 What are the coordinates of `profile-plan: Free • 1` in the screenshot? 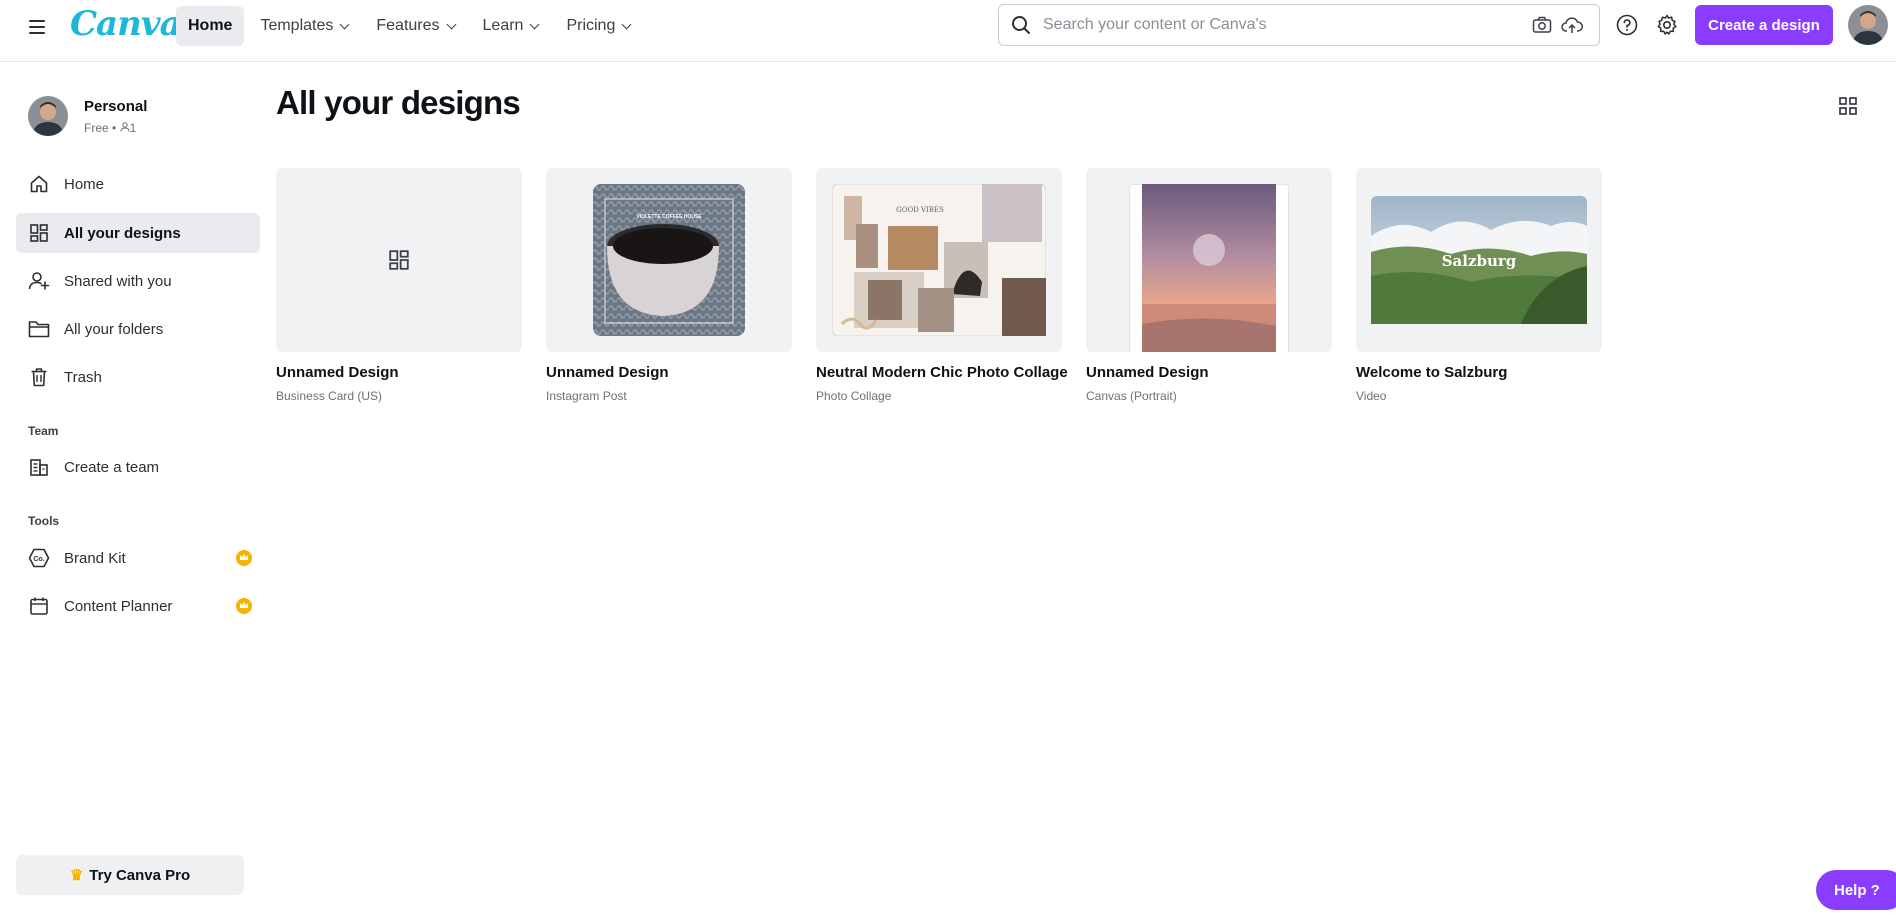 It's located at (110, 127).